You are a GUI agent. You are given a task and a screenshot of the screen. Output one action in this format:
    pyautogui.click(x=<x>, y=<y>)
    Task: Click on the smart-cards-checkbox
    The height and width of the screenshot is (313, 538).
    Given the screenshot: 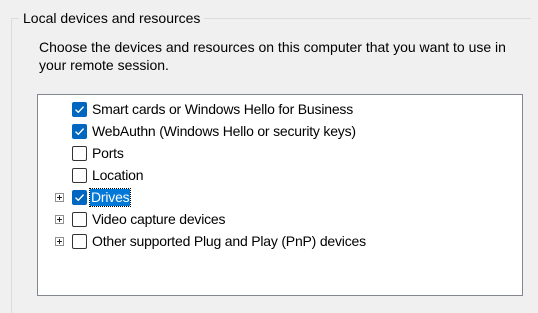 What is the action you would take?
    pyautogui.click(x=79, y=109)
    